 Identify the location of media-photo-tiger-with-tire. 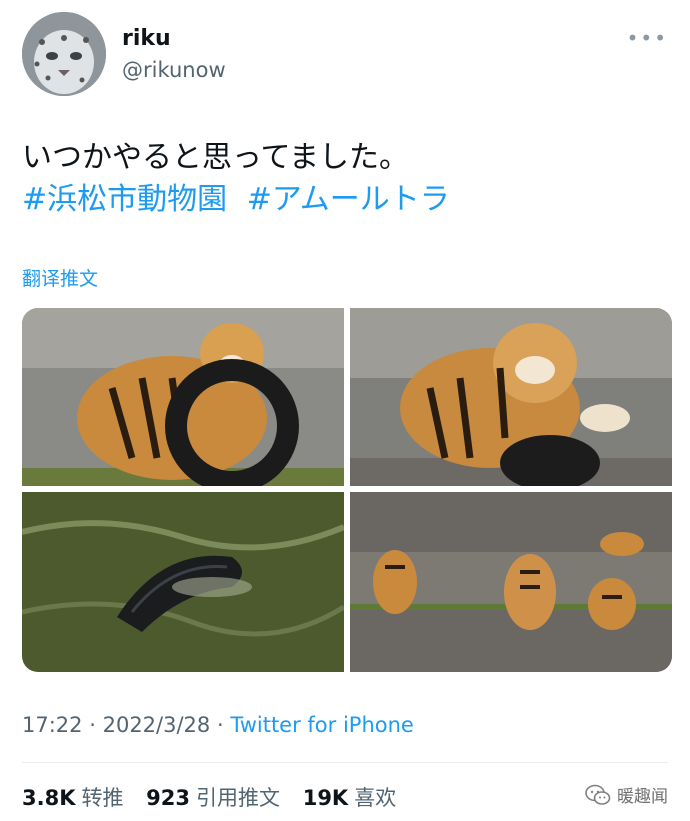
(183, 397).